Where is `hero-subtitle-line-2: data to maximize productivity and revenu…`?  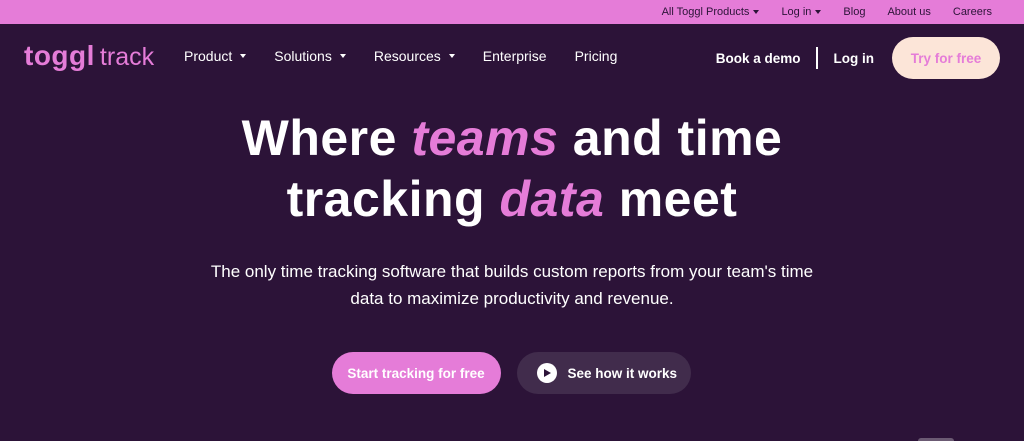 hero-subtitle-line-2: data to maximize productivity and revenu… is located at coordinates (512, 298).